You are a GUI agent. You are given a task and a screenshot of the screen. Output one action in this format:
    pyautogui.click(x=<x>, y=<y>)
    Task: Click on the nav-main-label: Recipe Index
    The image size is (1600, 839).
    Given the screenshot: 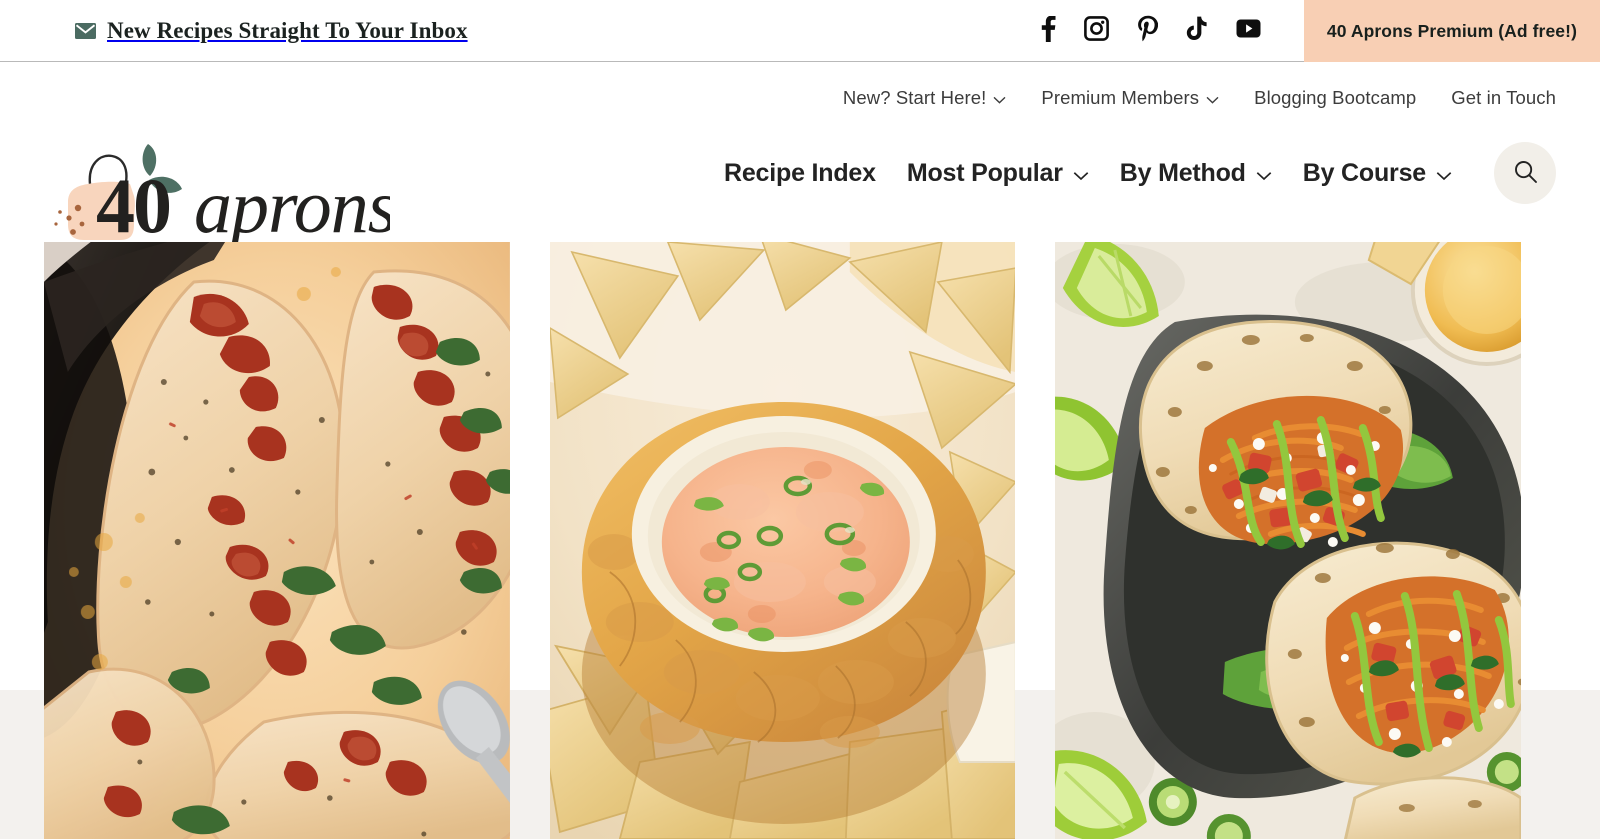 What is the action you would take?
    pyautogui.click(x=800, y=172)
    